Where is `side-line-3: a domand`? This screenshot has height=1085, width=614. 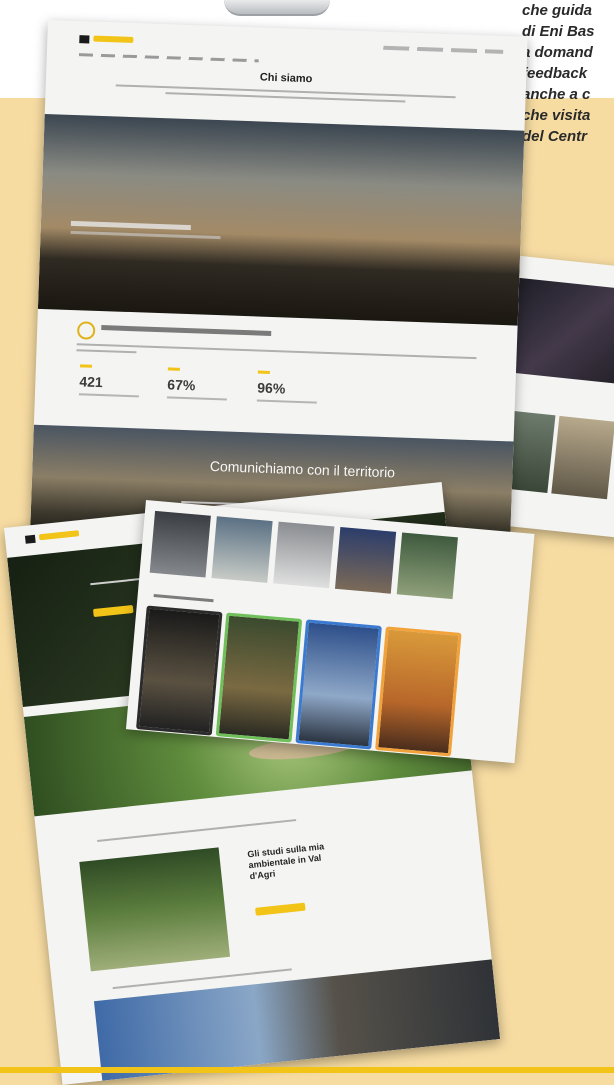
side-line-3: a domand is located at coordinates (557, 52).